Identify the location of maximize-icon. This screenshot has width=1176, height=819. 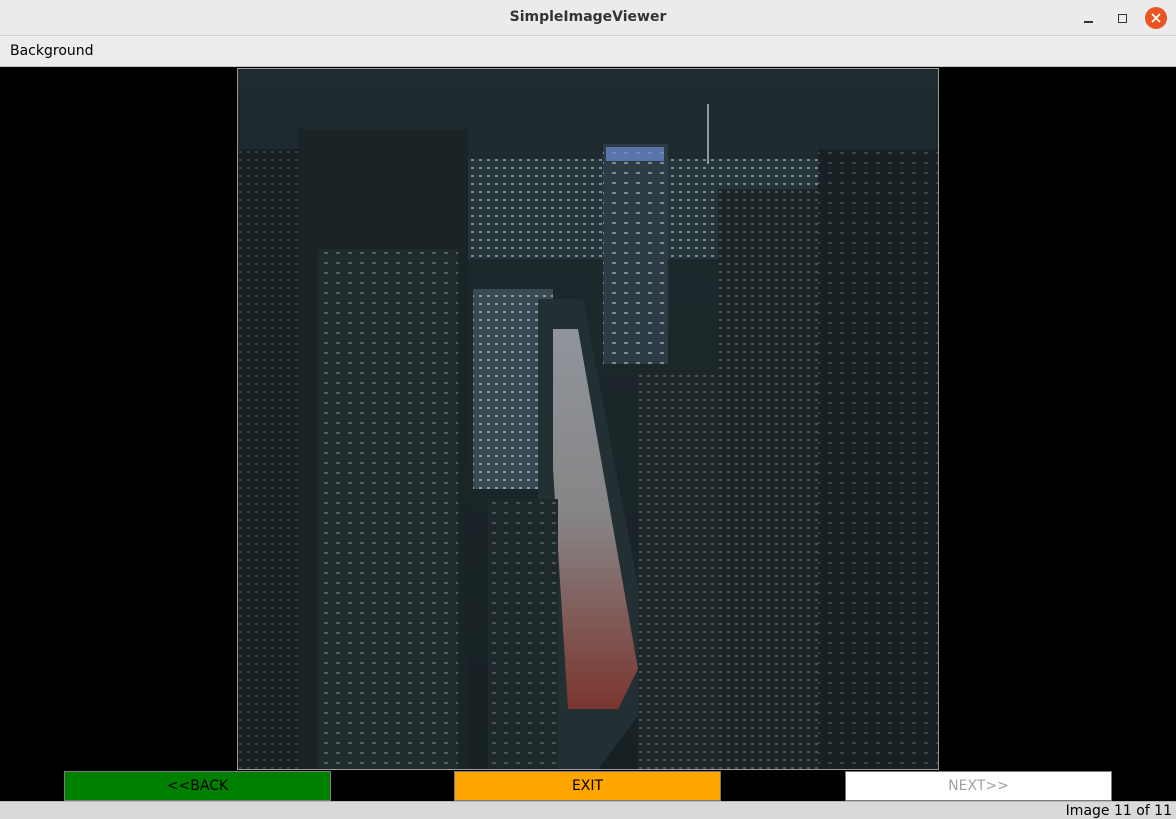
(1122, 18).